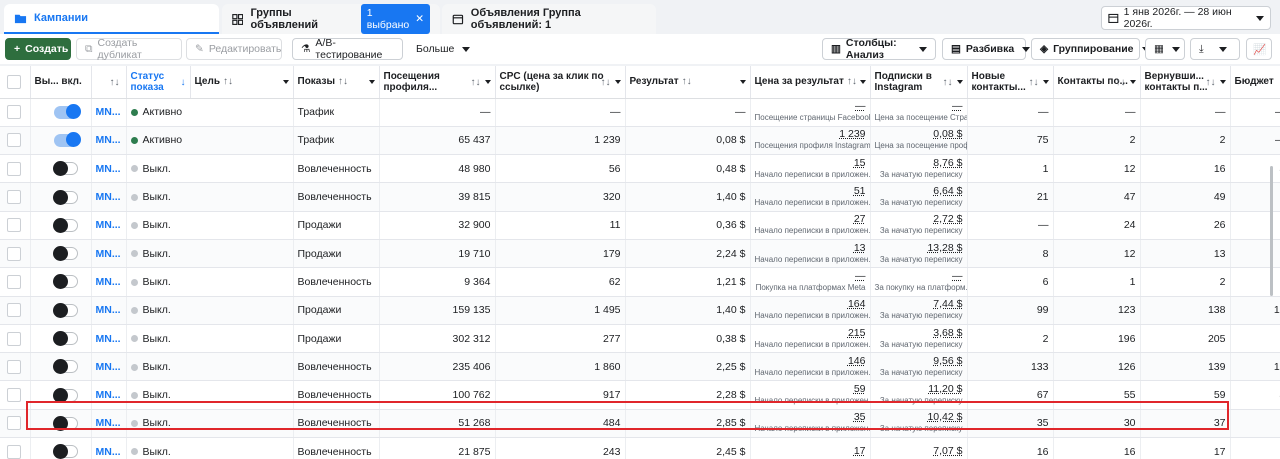 This screenshot has height=459, width=1280. What do you see at coordinates (810, 451) in the screenshot?
I see `result-value: 17` at bounding box center [810, 451].